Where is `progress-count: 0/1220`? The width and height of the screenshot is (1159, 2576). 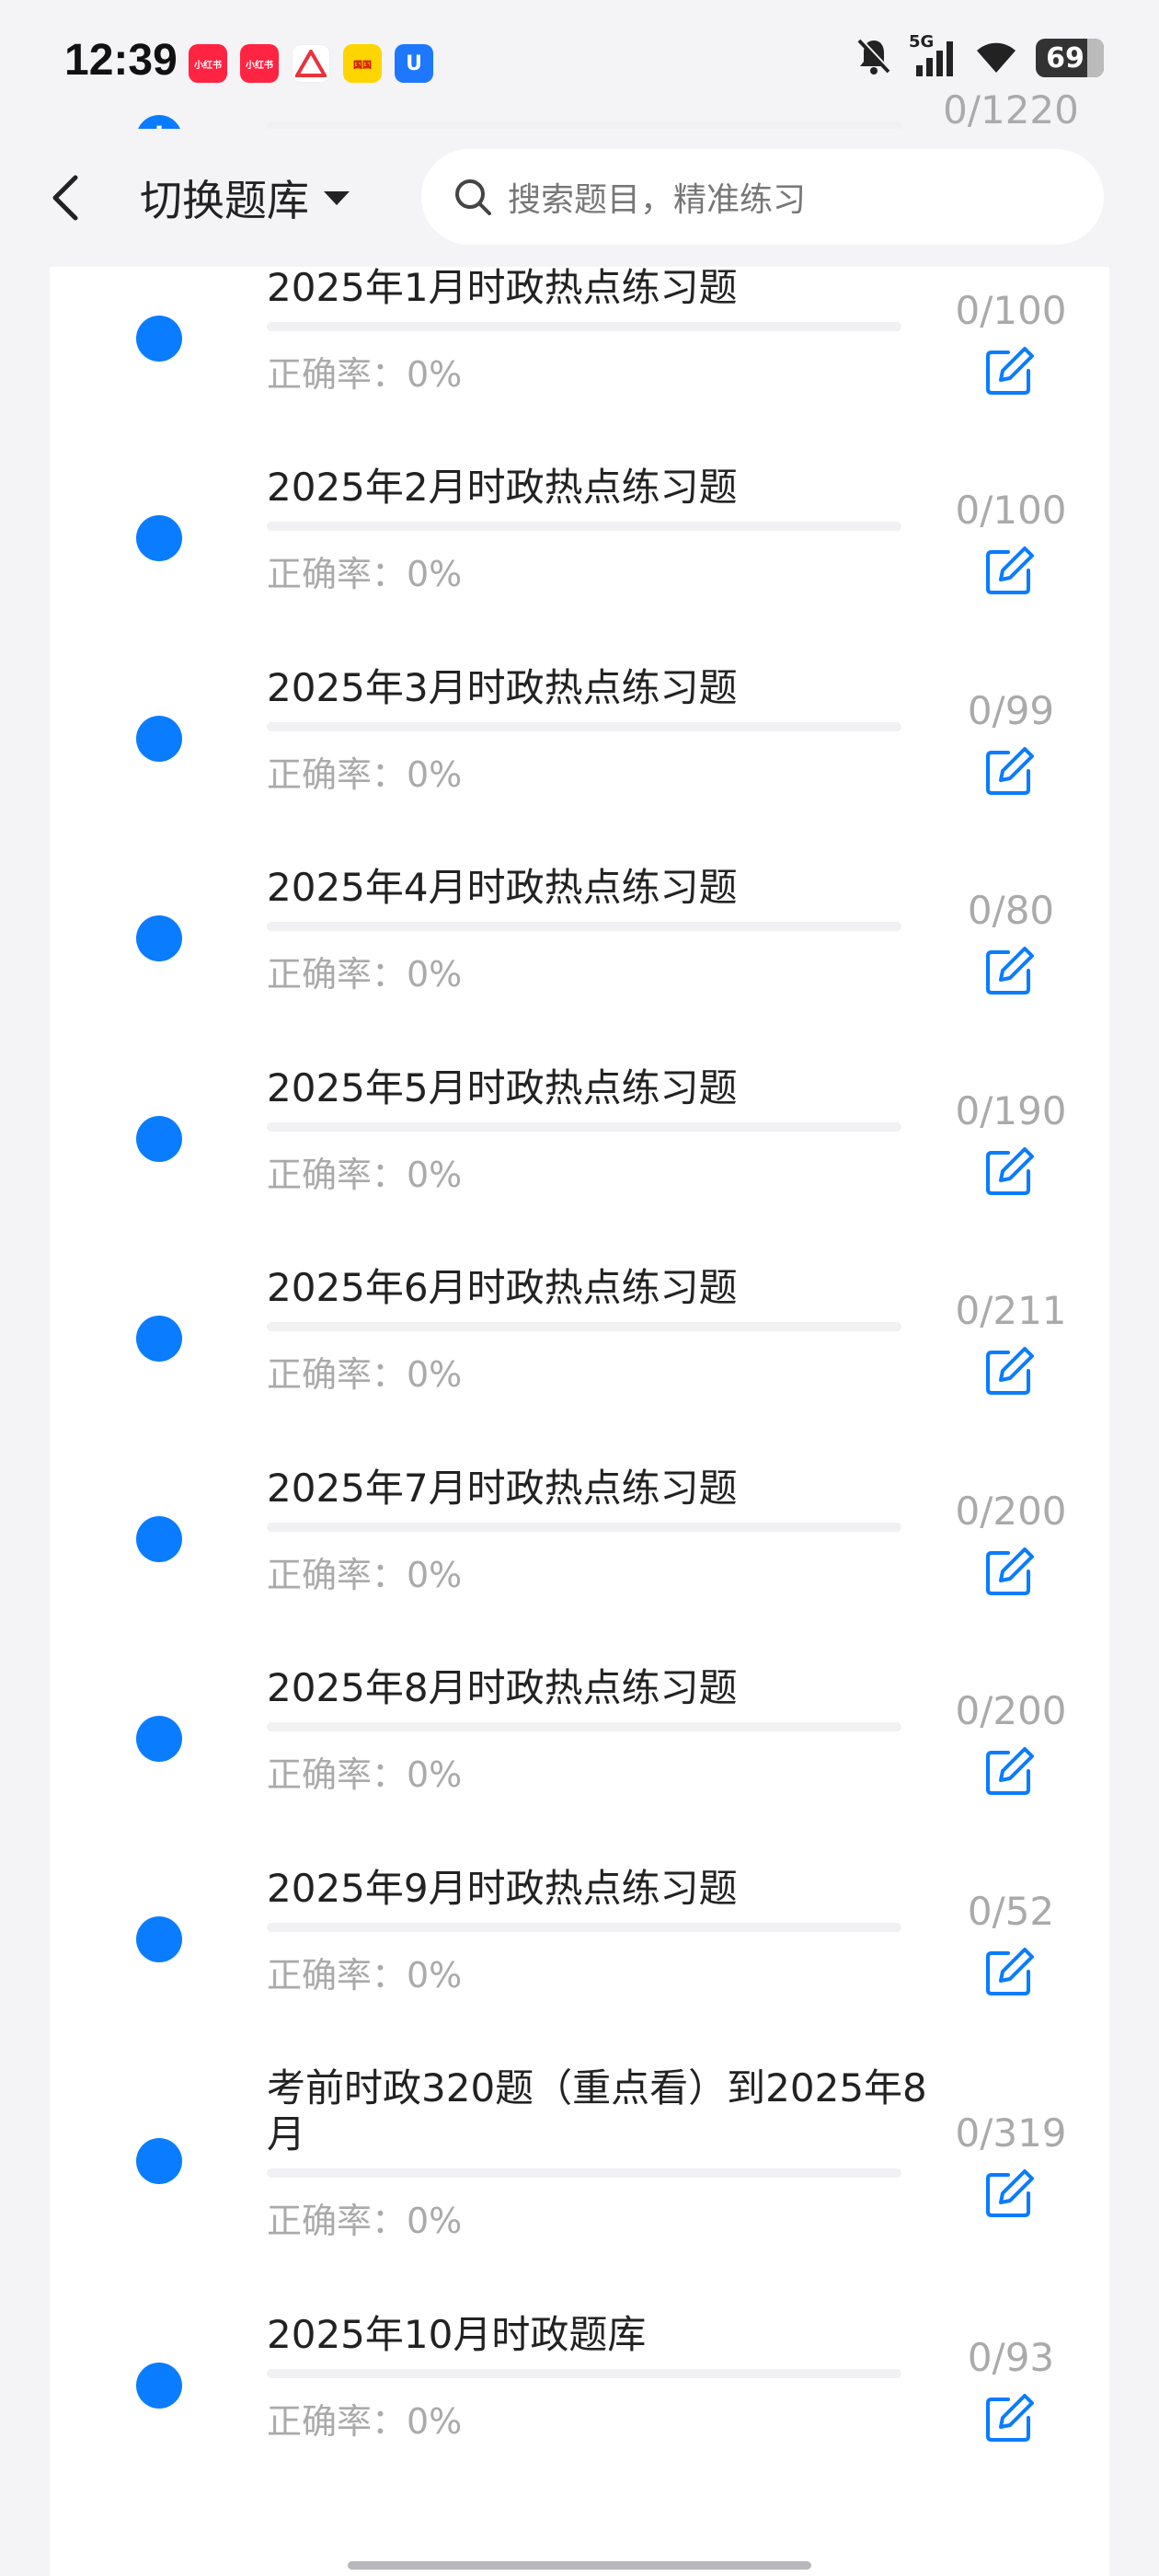
progress-count: 0/1220 is located at coordinates (1011, 109).